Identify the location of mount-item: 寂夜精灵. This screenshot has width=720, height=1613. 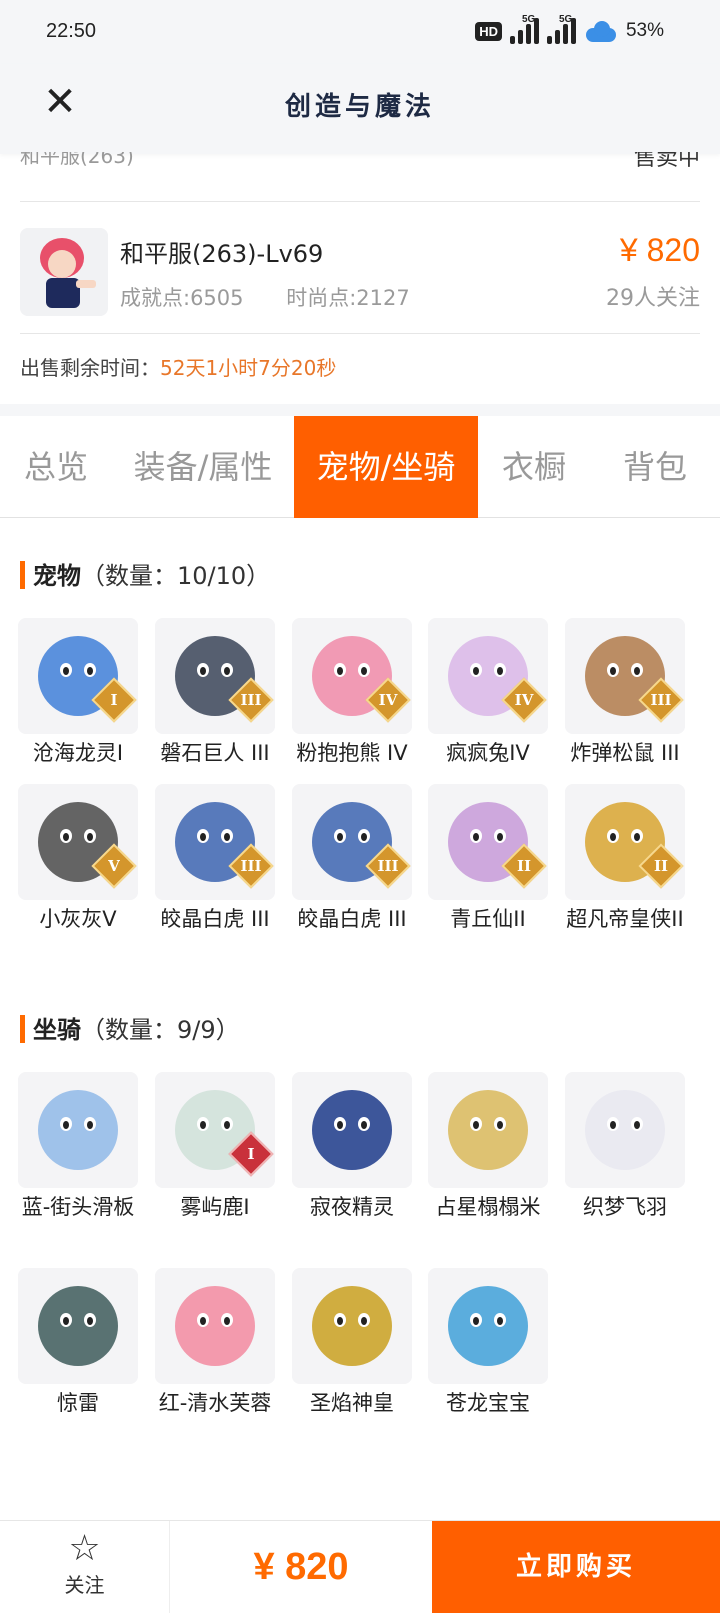
(352, 1147).